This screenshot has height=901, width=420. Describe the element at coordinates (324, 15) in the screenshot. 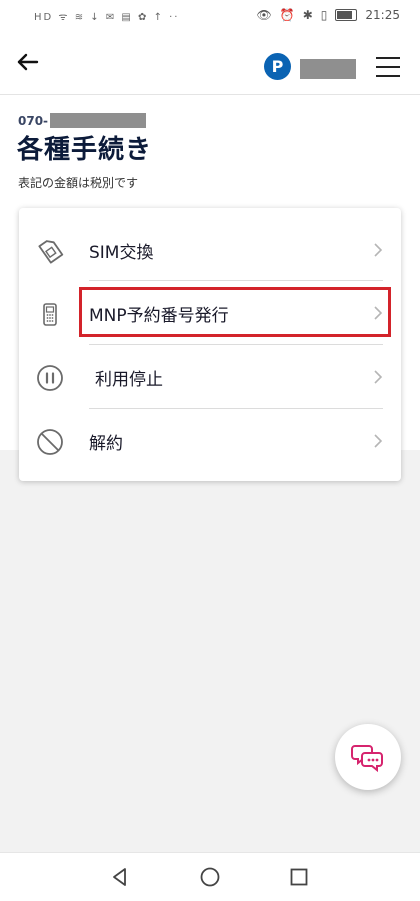

I see `vibrate-icon: ▯` at that location.